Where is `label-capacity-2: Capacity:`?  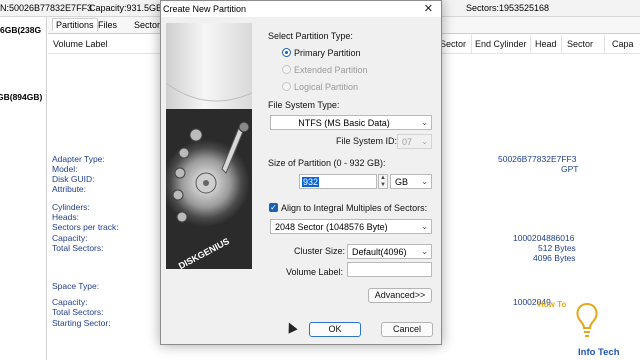
label-capacity-2: Capacity: is located at coordinates (70, 302).